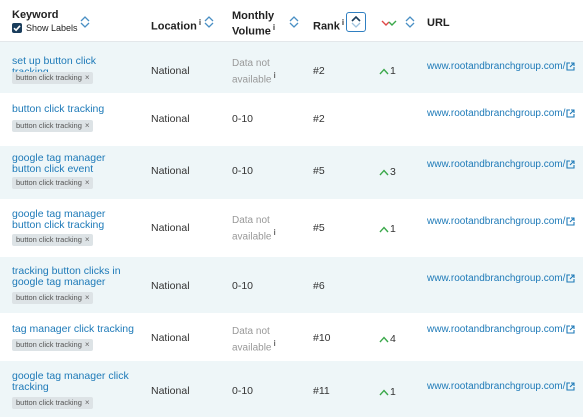 This screenshot has height=418, width=583. I want to click on keyword-link: tag manager click tracking, so click(73, 329).